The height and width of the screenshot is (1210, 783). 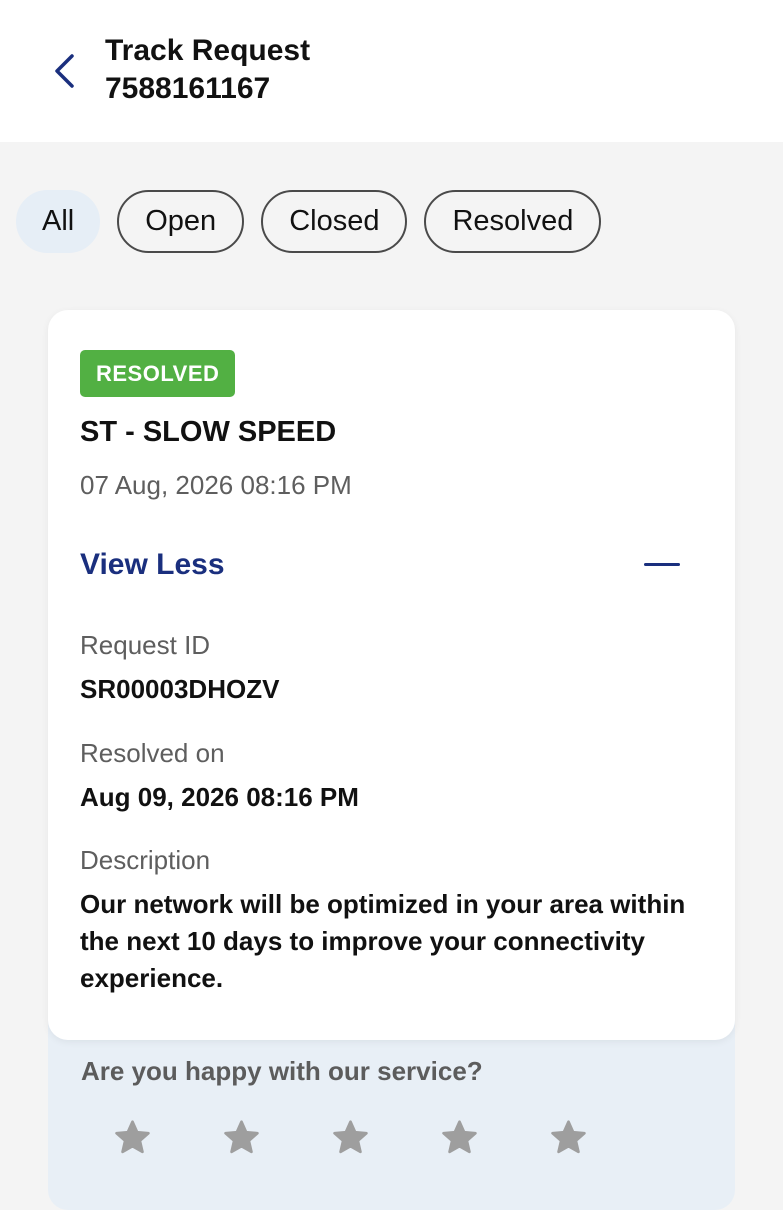 What do you see at coordinates (188, 88) in the screenshot?
I see `account-number: 7588161167` at bounding box center [188, 88].